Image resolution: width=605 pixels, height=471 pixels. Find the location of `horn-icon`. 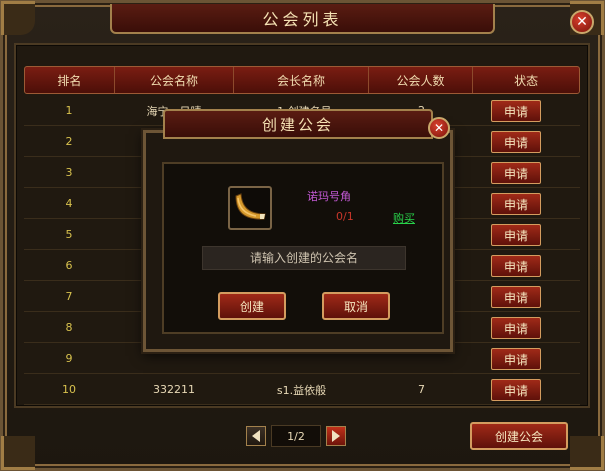

horn-icon is located at coordinates (250, 206).